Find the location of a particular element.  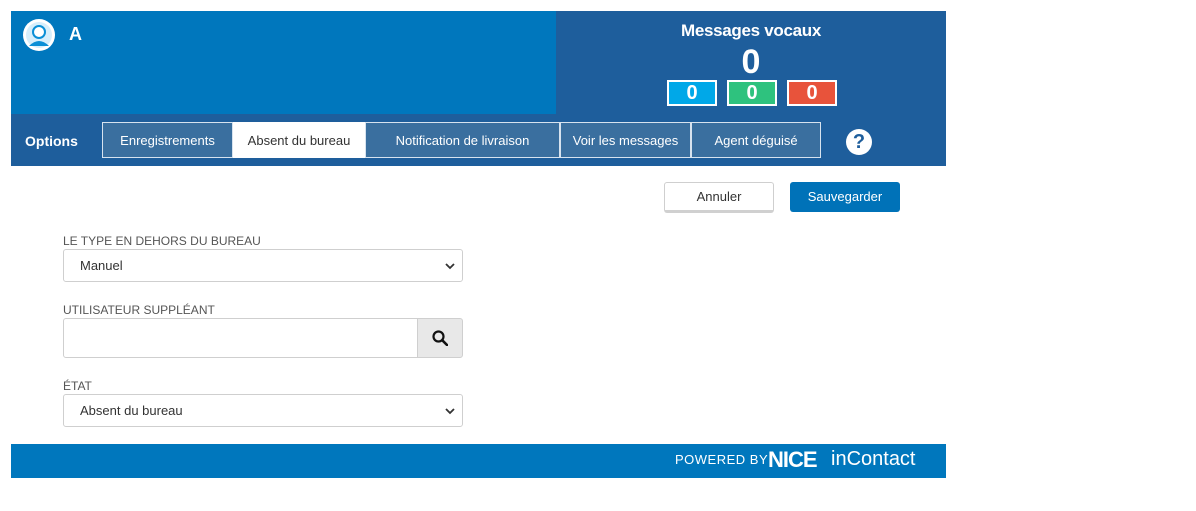

powered-by-text: POWERED BY is located at coordinates (722, 459).